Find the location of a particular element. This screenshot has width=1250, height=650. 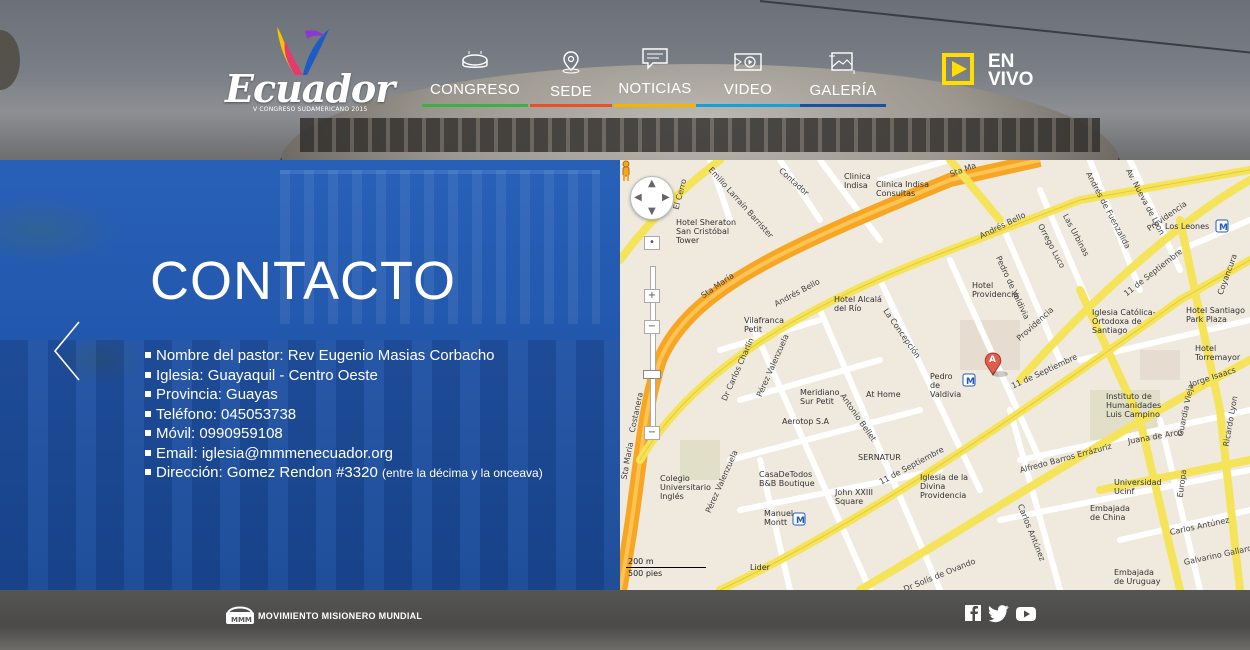

map-place-label: Lider is located at coordinates (760, 567).